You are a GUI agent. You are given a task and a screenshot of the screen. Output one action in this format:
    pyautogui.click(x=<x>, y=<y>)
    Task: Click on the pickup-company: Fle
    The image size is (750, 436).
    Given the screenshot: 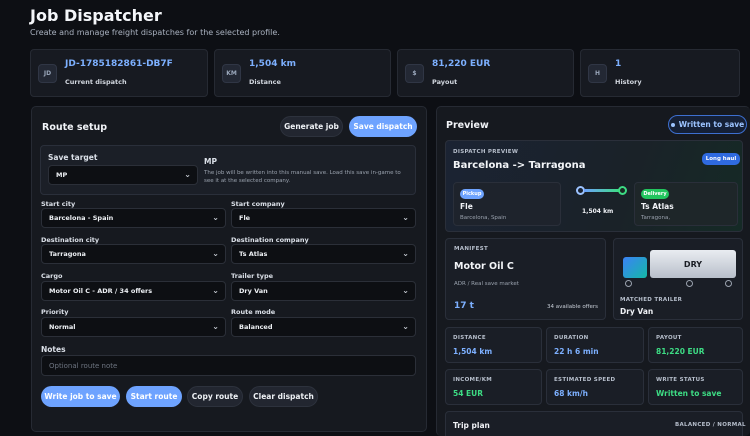 What is the action you would take?
    pyautogui.click(x=466, y=206)
    